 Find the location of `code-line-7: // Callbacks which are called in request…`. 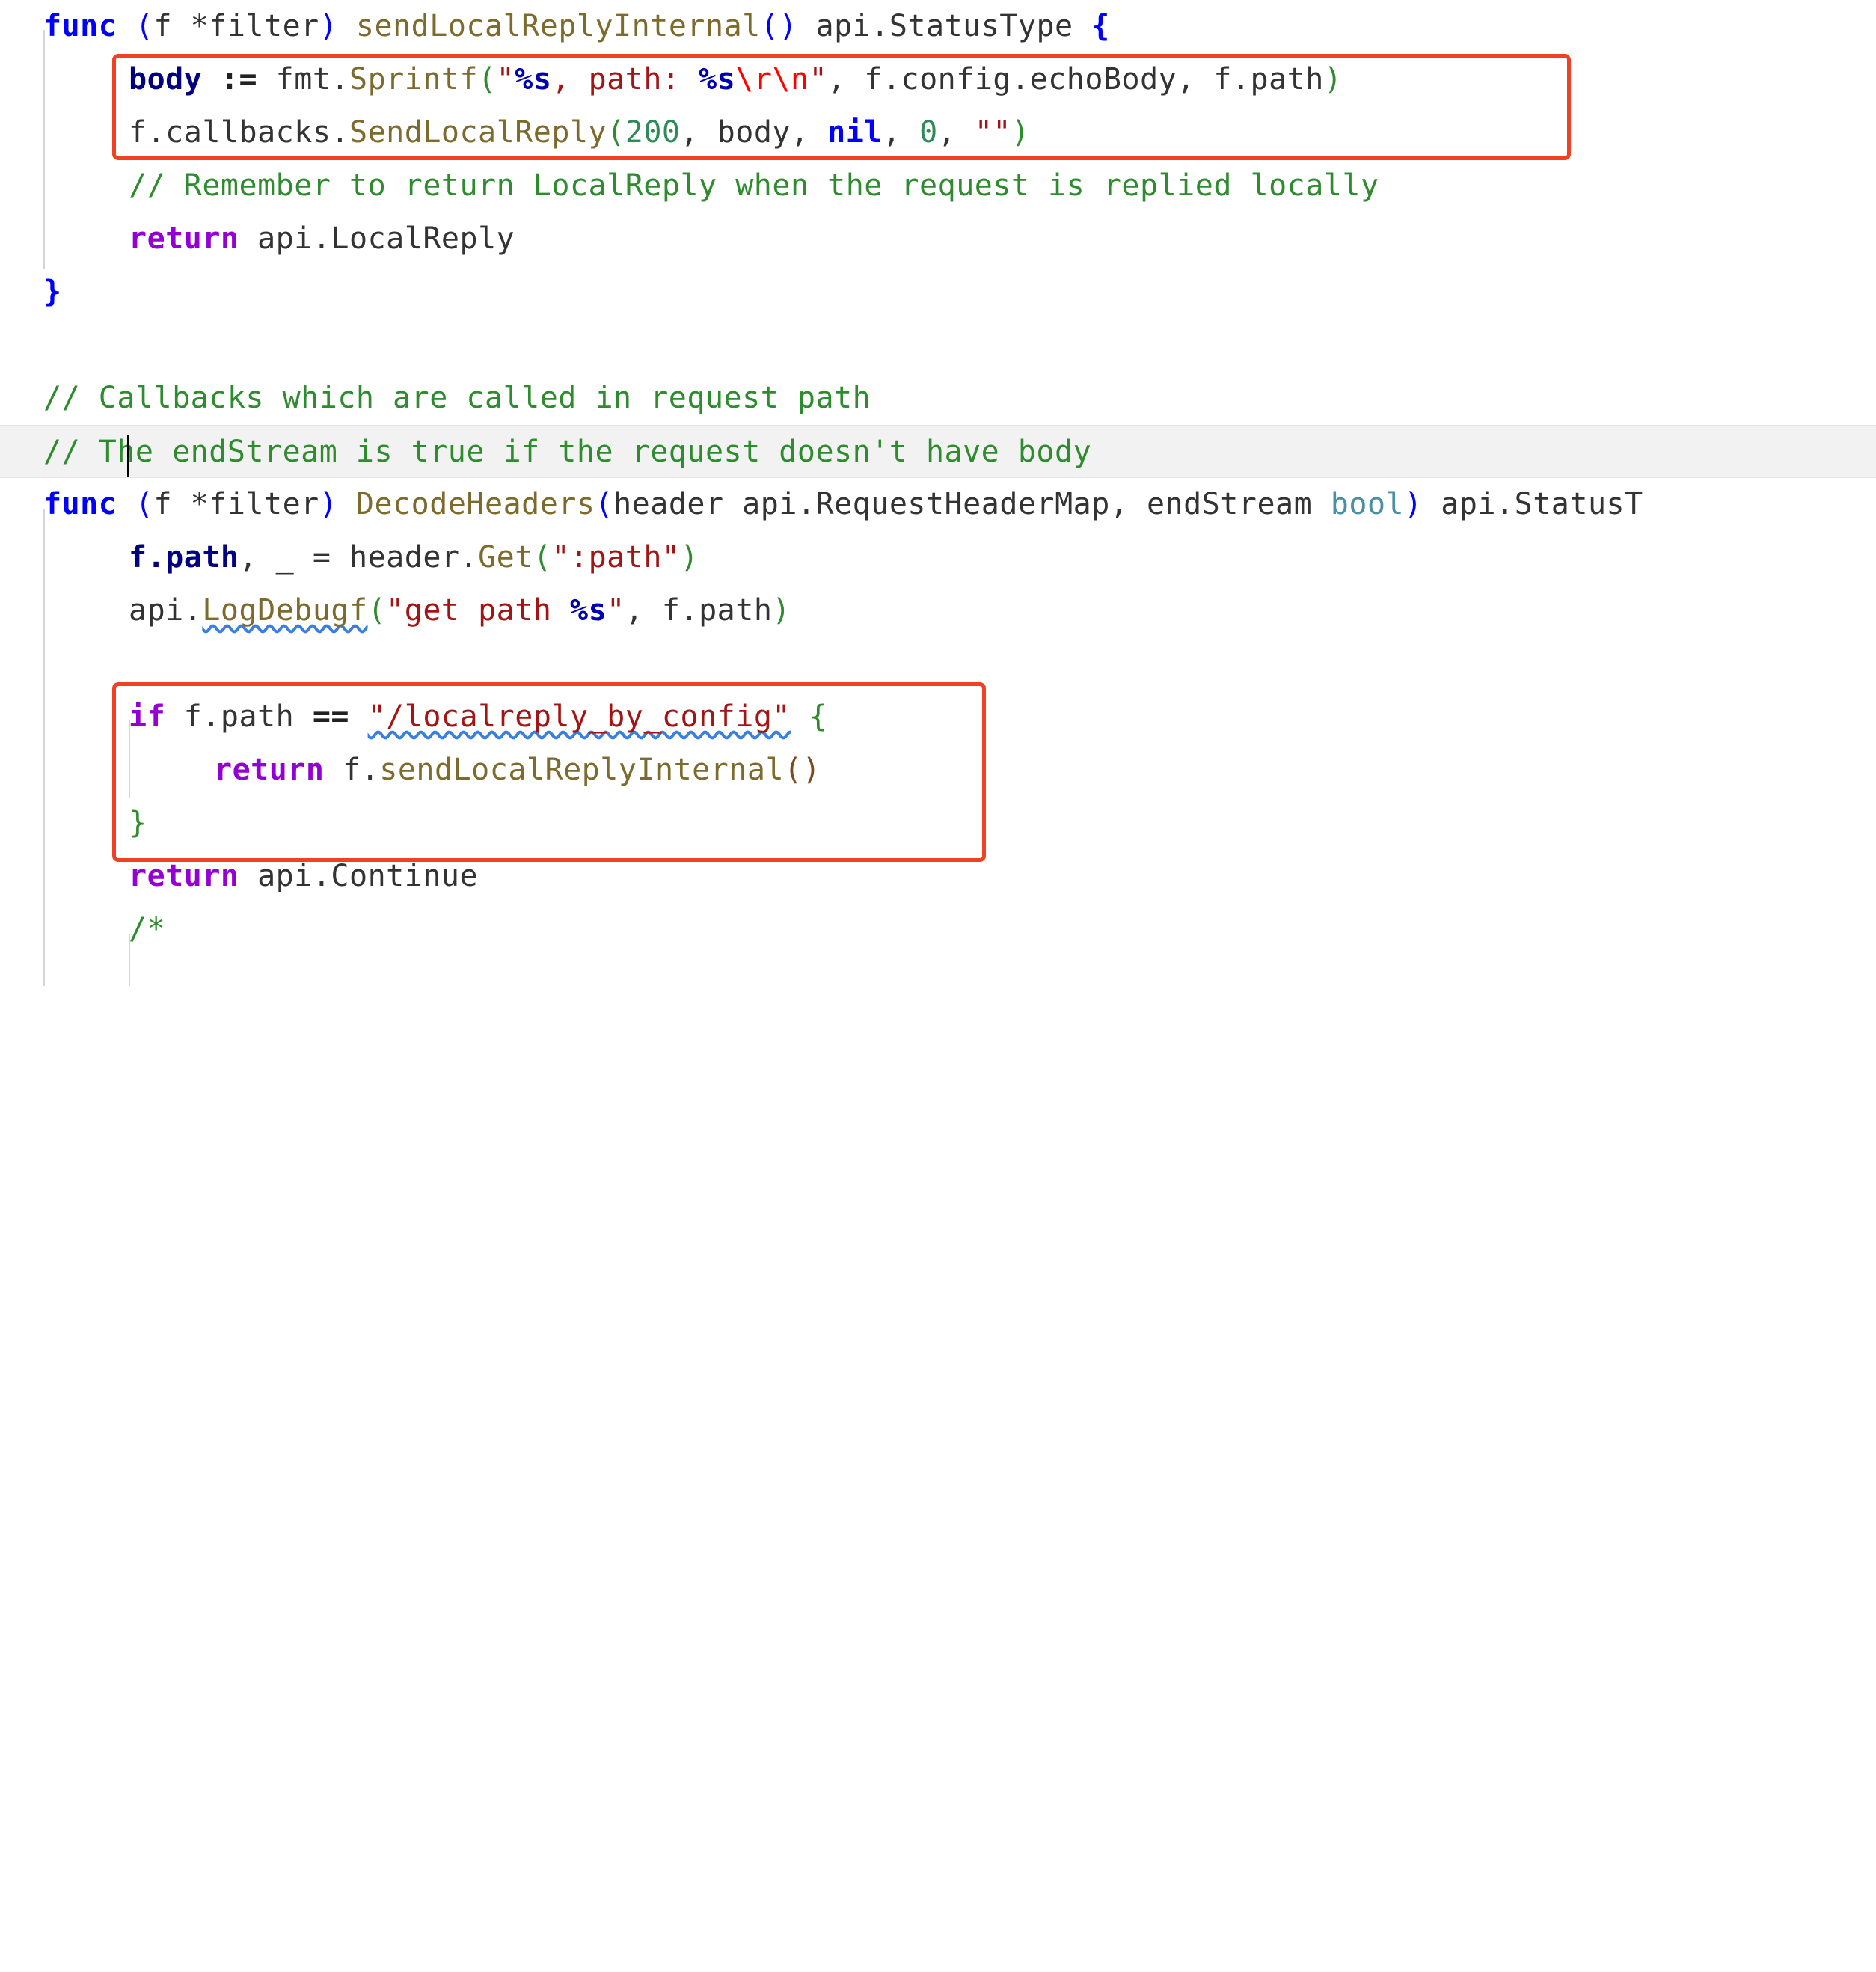

code-line-7: // Callbacks which are called in request… is located at coordinates (938, 398).